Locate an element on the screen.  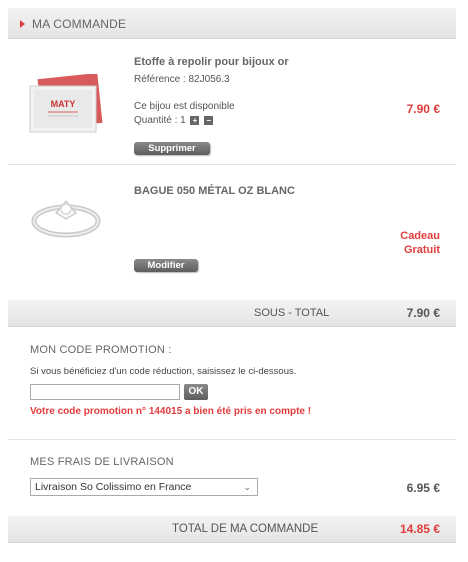
promo-ok-button: OK is located at coordinates (196, 392).